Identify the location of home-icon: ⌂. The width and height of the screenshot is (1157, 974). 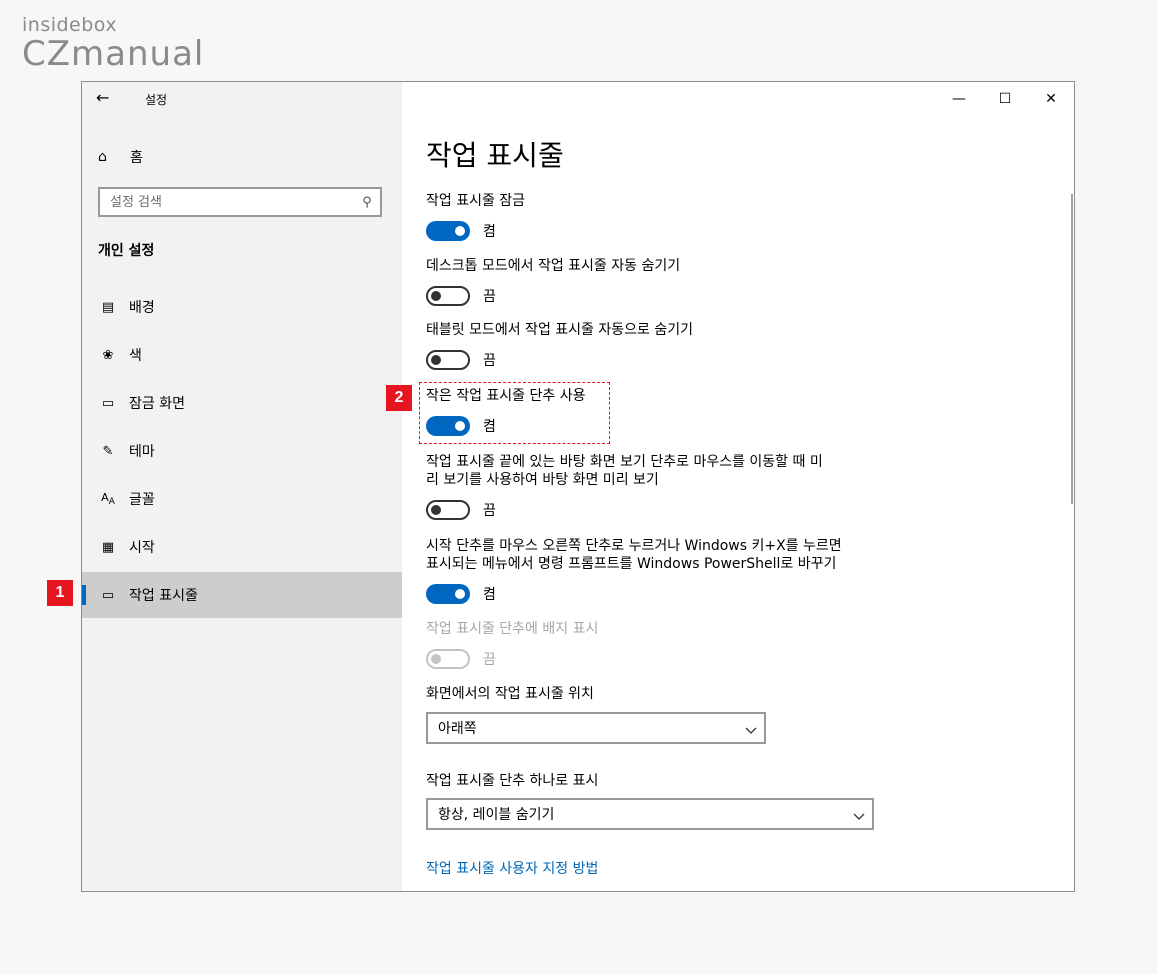
(102, 157).